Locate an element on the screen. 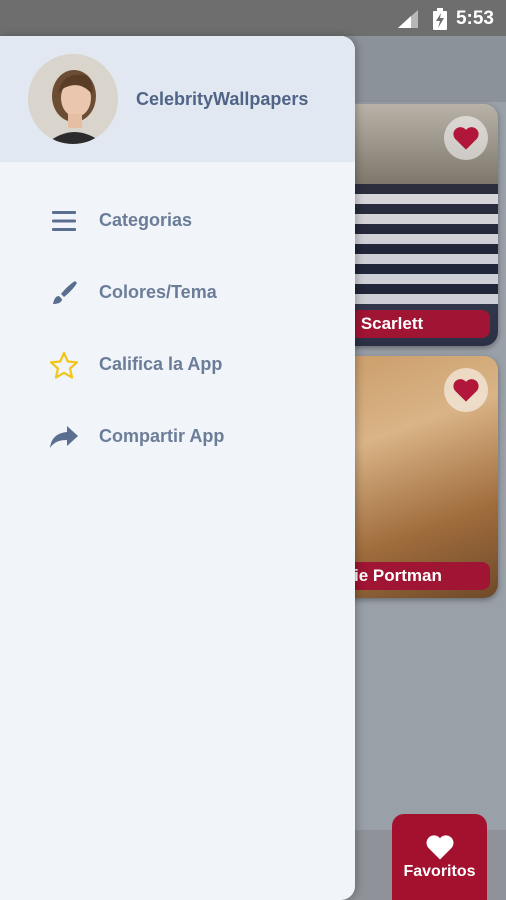 The image size is (506, 900). menu-item-label: Compartir App is located at coordinates (162, 436).